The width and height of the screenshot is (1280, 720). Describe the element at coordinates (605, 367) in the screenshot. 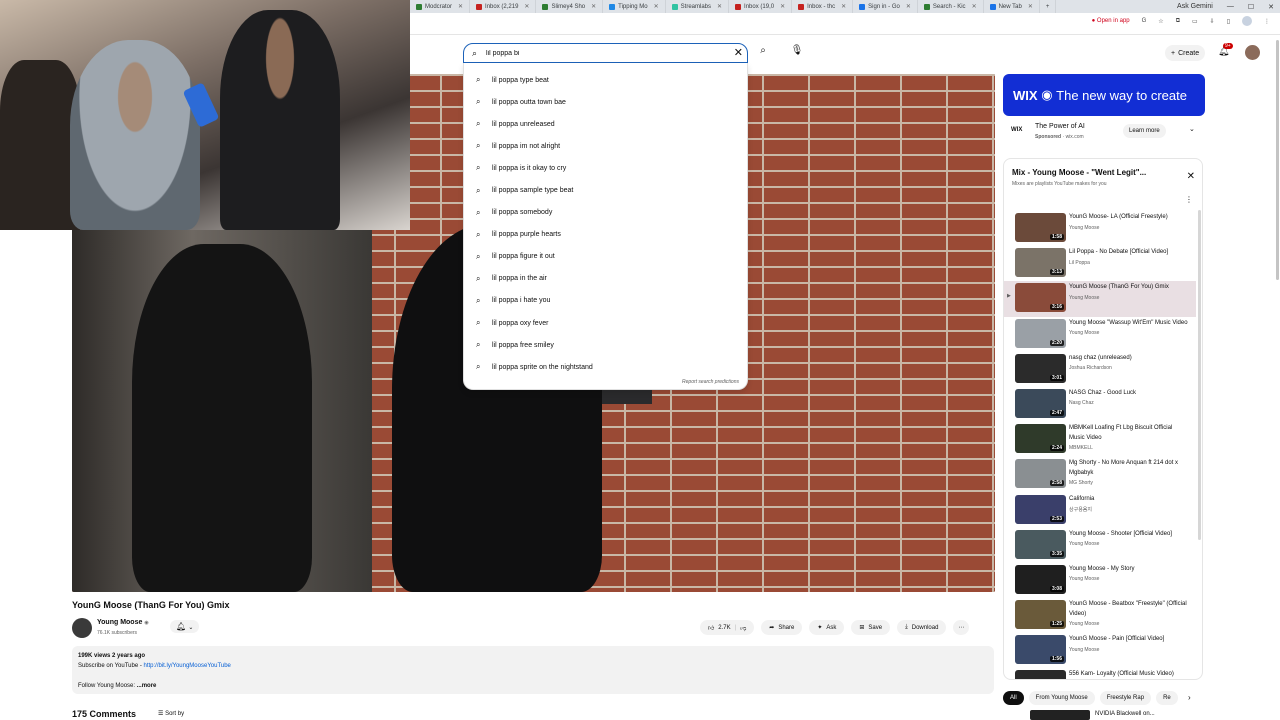

I see `search-suggestion: ⌕ lil poppa sprite on the nightstand` at that location.